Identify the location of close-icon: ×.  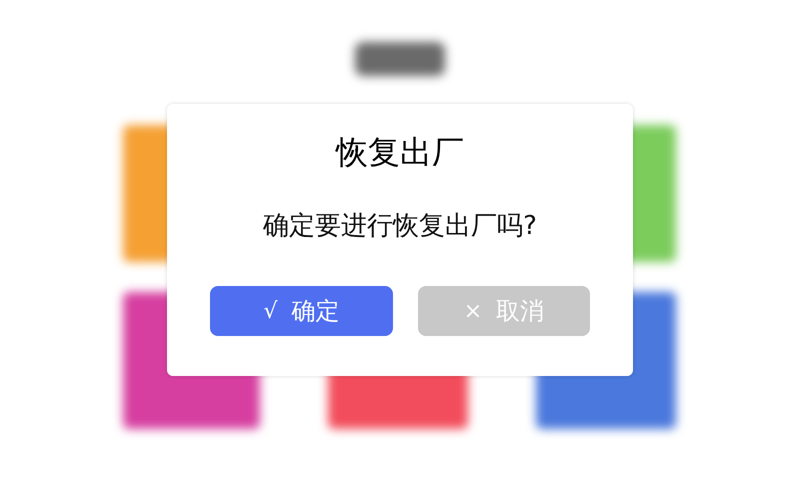
(473, 311).